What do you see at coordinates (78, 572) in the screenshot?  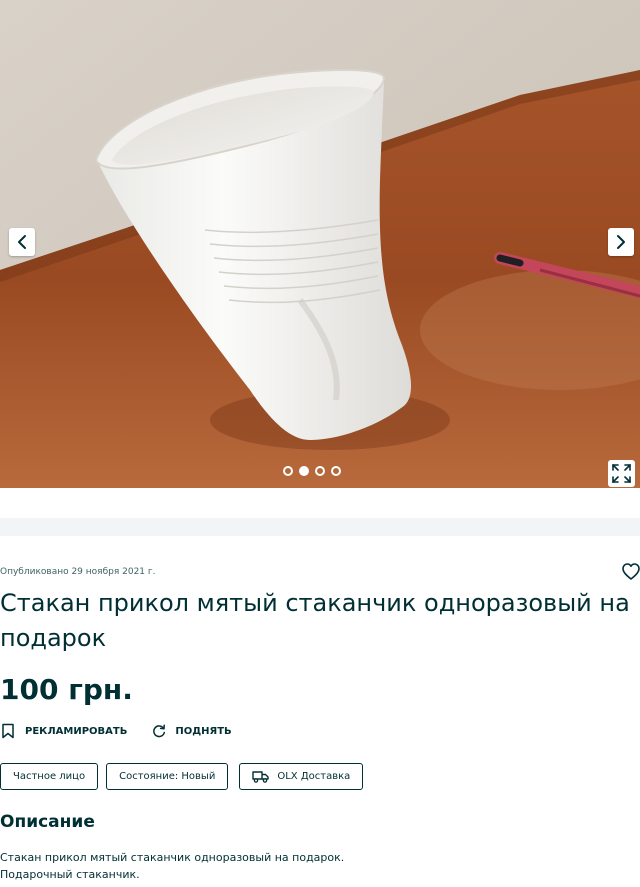 I see `posted-date: Опубликовано 29 ноября 2021 г.` at bounding box center [78, 572].